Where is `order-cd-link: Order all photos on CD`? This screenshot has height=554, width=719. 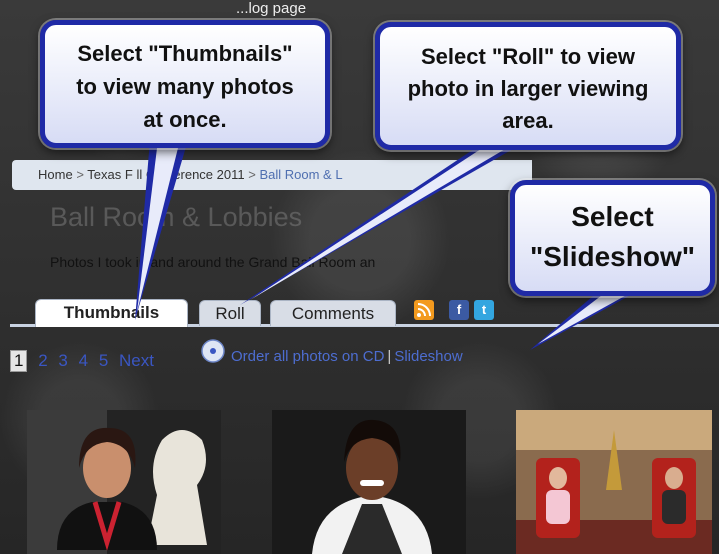 order-cd-link: Order all photos on CD is located at coordinates (307, 356).